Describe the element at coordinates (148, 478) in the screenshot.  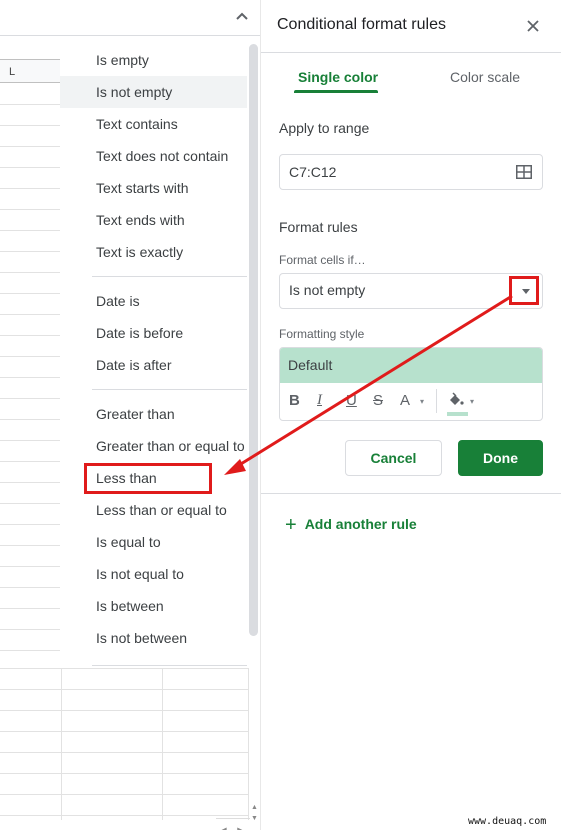
I see `annotation-highlight-less-than` at that location.